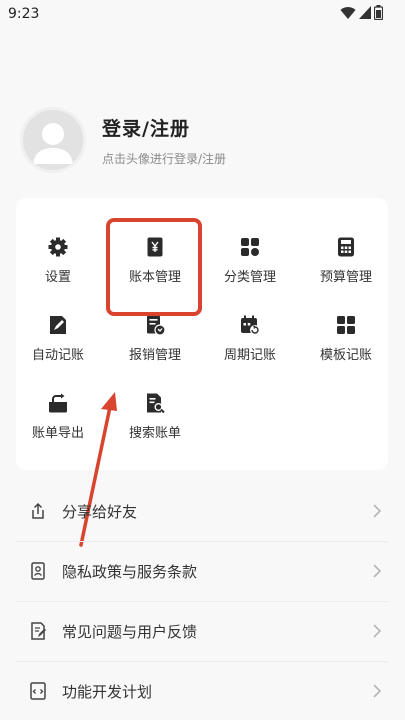  Describe the element at coordinates (250, 247) in the screenshot. I see `category-grid-icon` at that location.